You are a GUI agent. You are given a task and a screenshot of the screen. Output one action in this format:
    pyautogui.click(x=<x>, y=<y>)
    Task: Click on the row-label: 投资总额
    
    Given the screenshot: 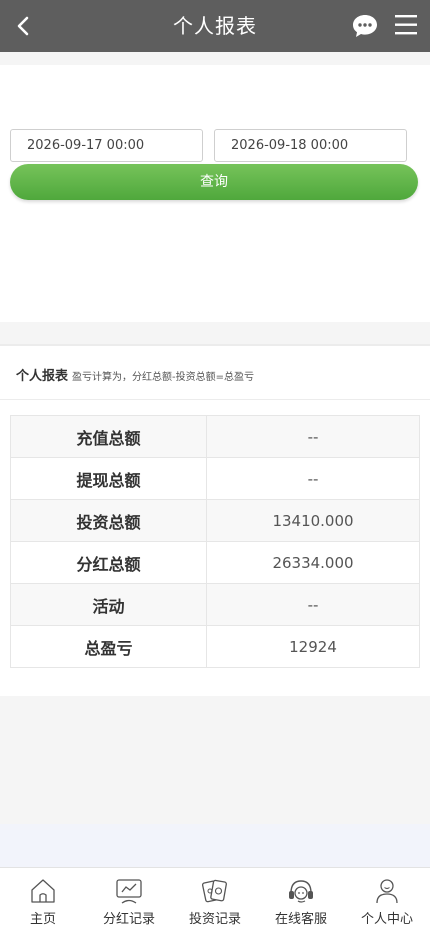 What is the action you would take?
    pyautogui.click(x=108, y=520)
    